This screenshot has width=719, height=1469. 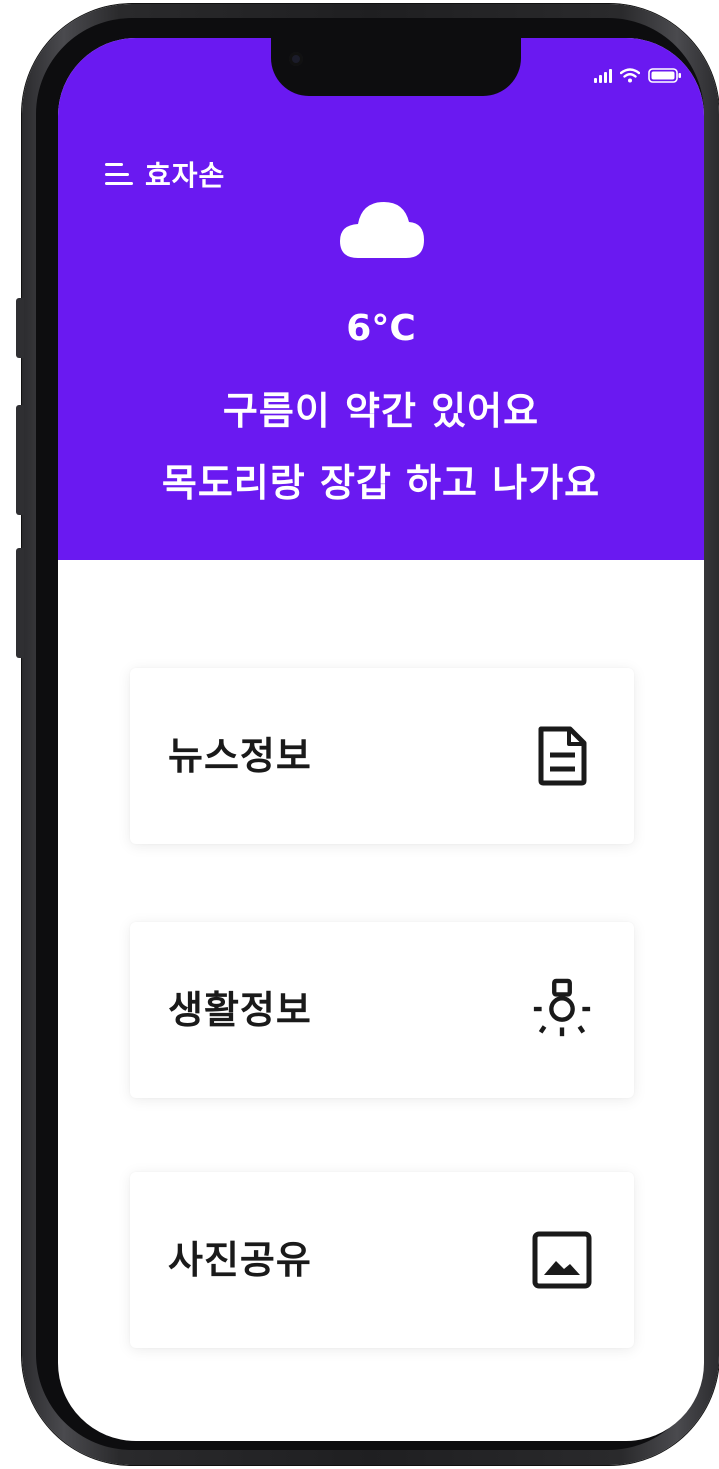 I want to click on weather-description: 구름이 약간 있어요, so click(x=381, y=411).